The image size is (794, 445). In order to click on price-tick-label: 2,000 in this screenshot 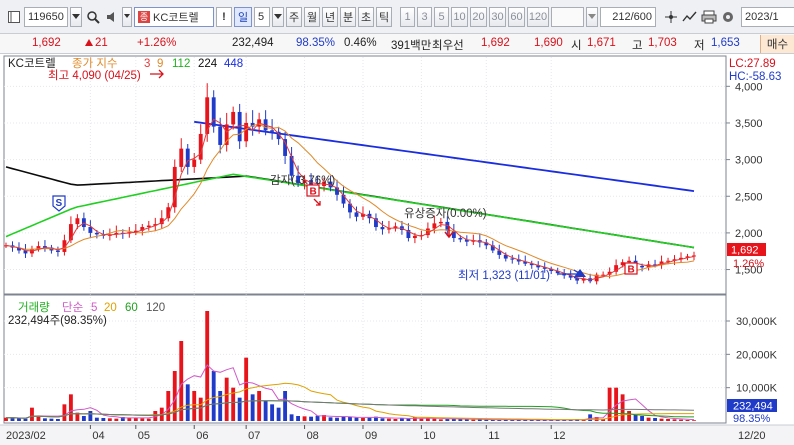, I will do `click(749, 234)`.